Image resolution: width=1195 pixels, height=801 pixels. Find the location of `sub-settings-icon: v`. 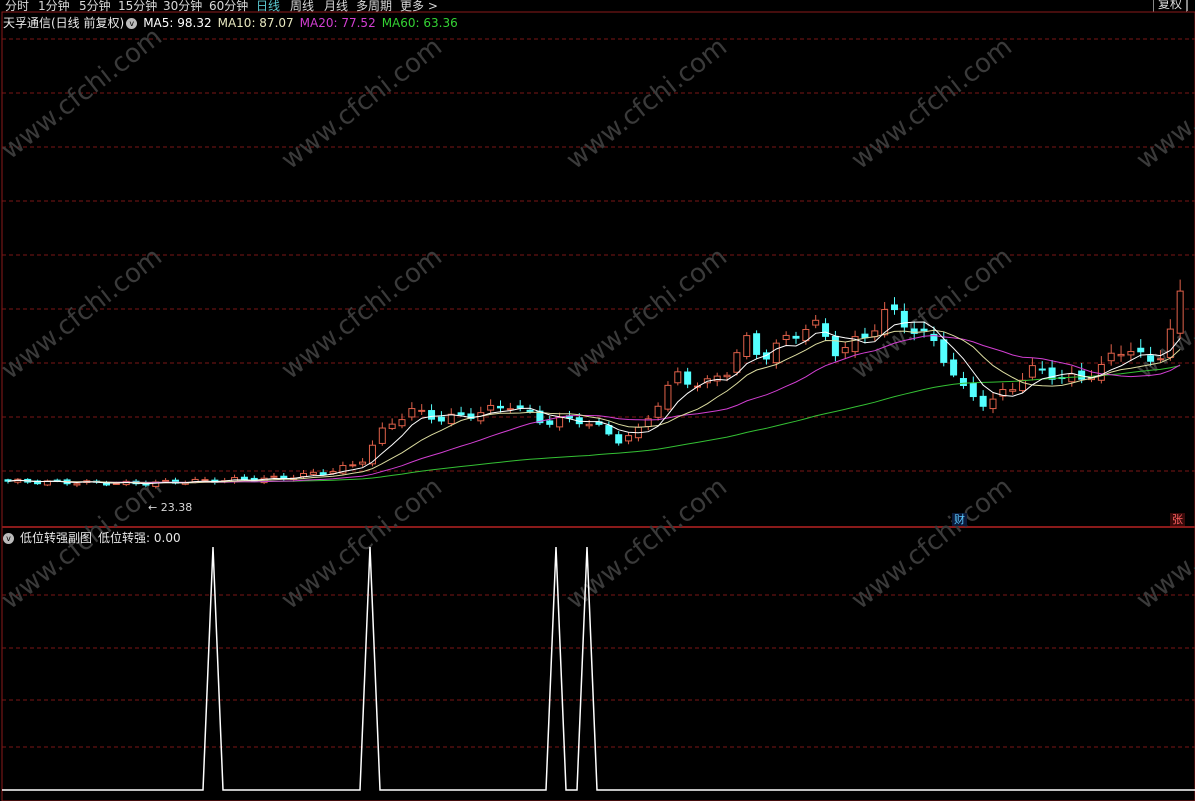

sub-settings-icon: v is located at coordinates (8, 538).